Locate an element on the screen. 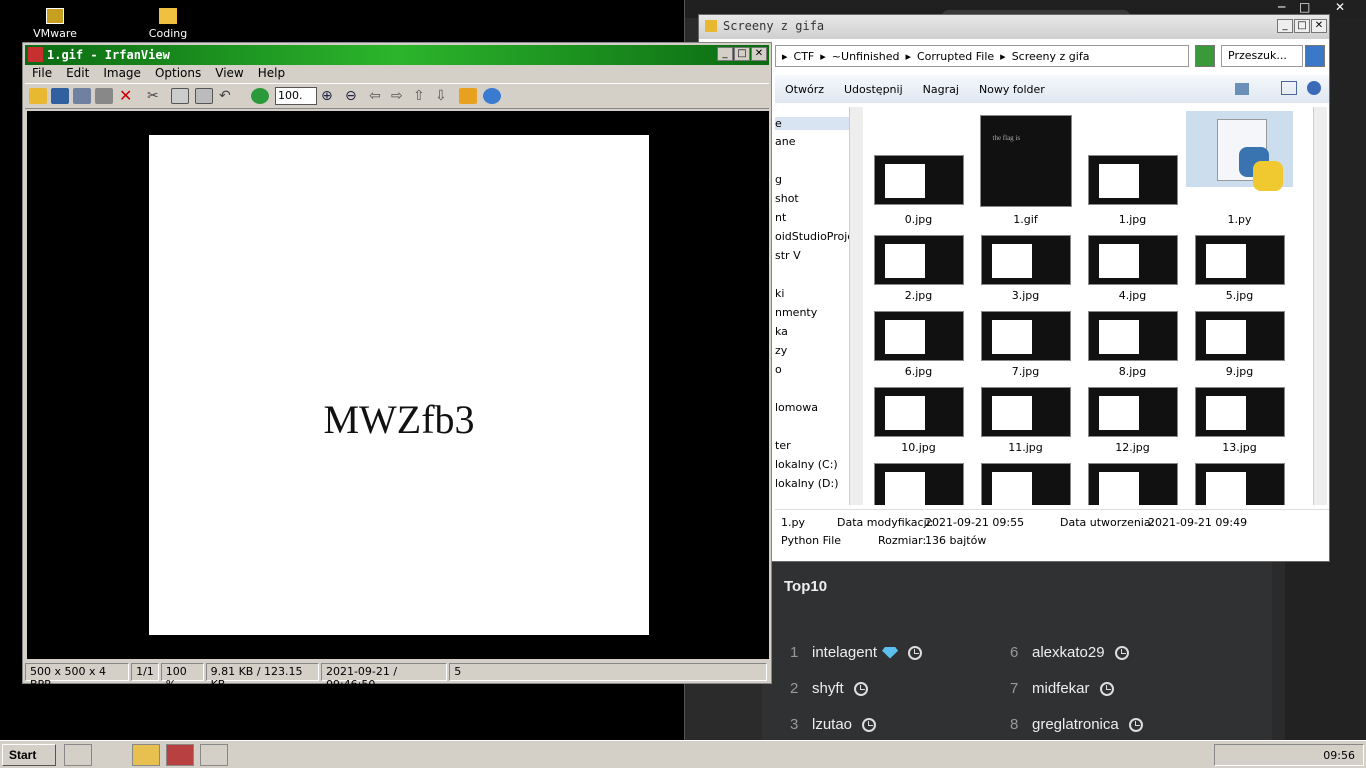 This screenshot has height=768, width=1366. rank-row: 7 midfekar is located at coordinates (1062, 688).